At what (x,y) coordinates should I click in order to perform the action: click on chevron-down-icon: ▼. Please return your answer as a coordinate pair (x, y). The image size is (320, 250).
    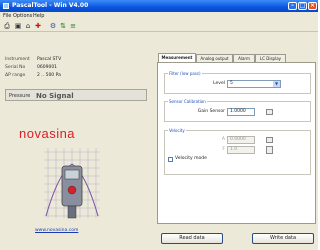
    Looking at the image, I should click on (276, 84).